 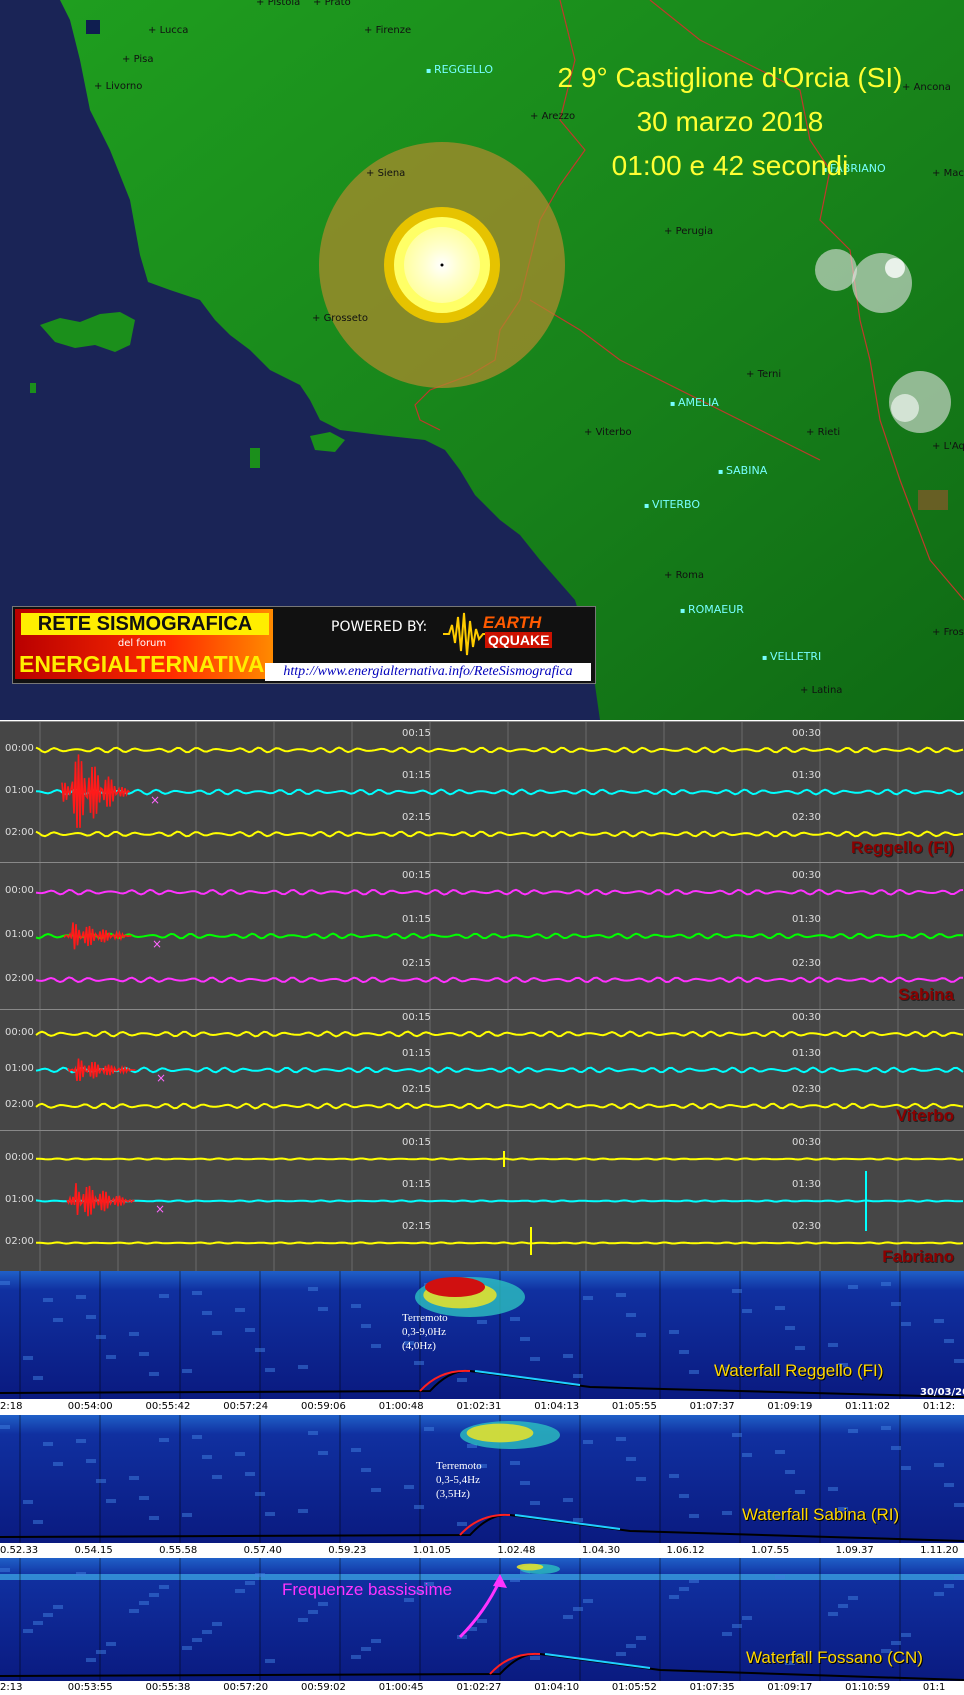 I want to click on time-tick-label: 01:11:02, so click(x=868, y=1406).